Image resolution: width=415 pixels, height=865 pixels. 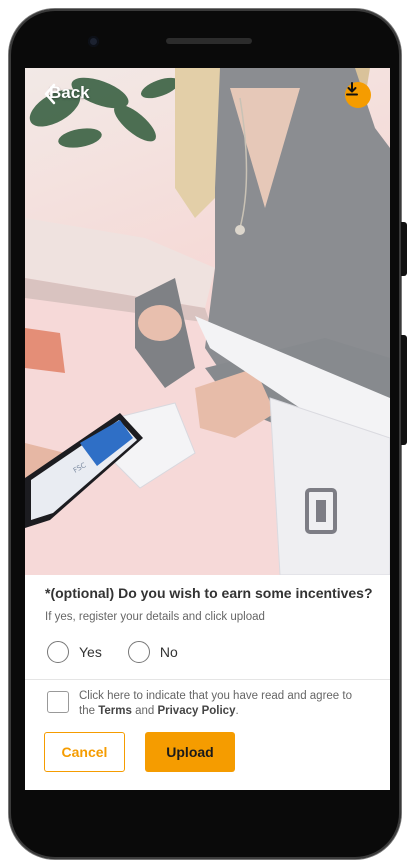 What do you see at coordinates (145, 711) in the screenshot?
I see `agree-conjunction: and` at bounding box center [145, 711].